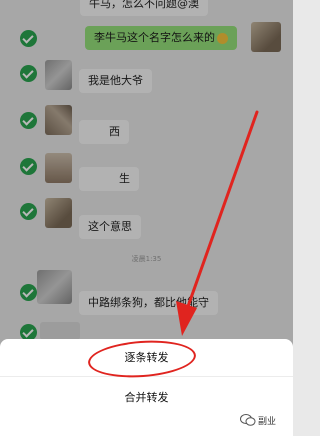 The width and height of the screenshot is (320, 436). I want to click on wechat-icon, so click(248, 420).